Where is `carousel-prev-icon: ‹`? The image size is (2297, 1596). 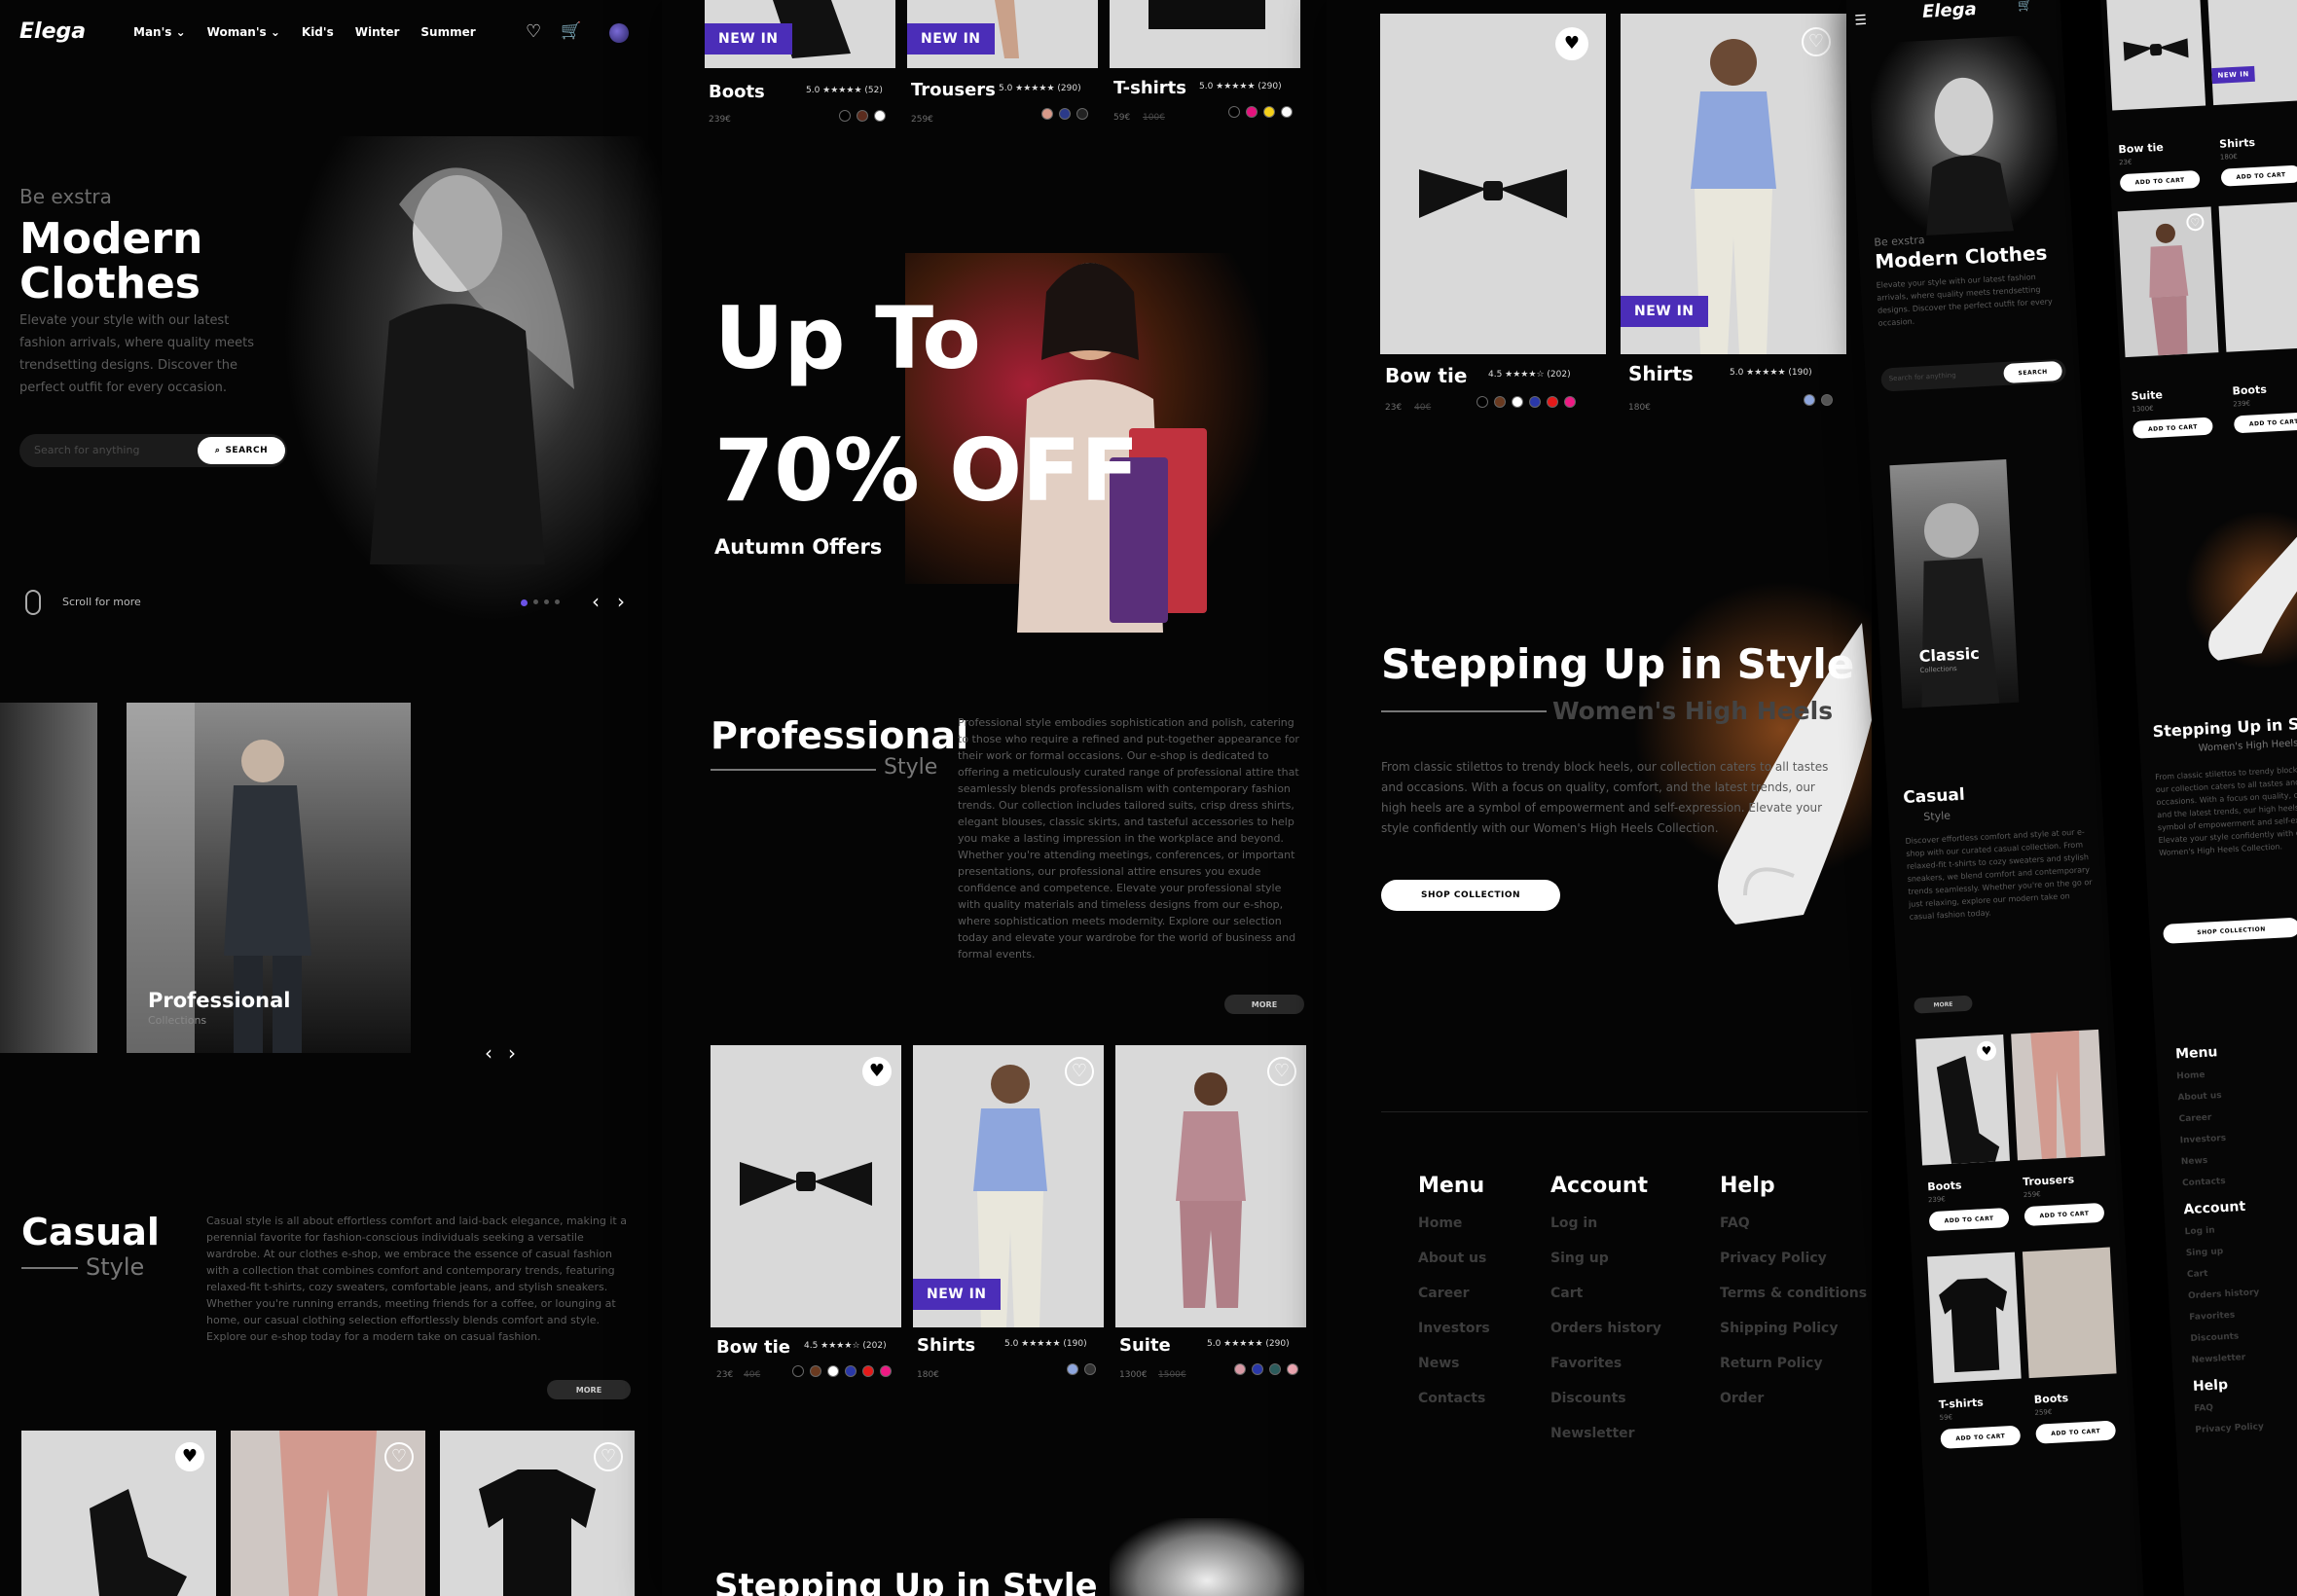 carousel-prev-icon: ‹ is located at coordinates (488, 1053).